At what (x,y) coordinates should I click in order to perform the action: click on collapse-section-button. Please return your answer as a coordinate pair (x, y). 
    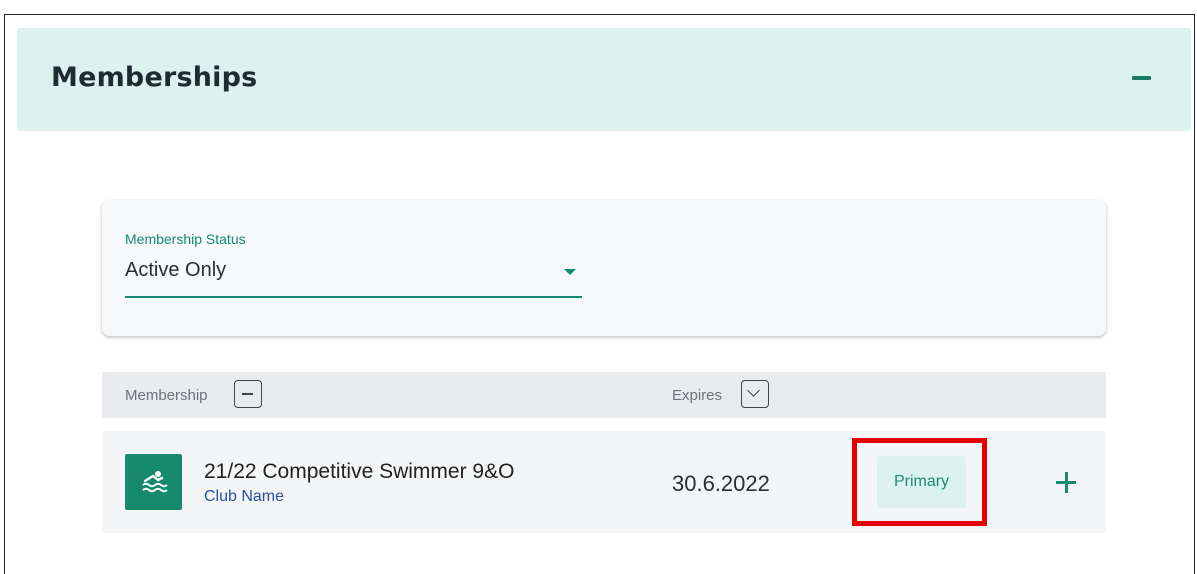
    Looking at the image, I should click on (1143, 78).